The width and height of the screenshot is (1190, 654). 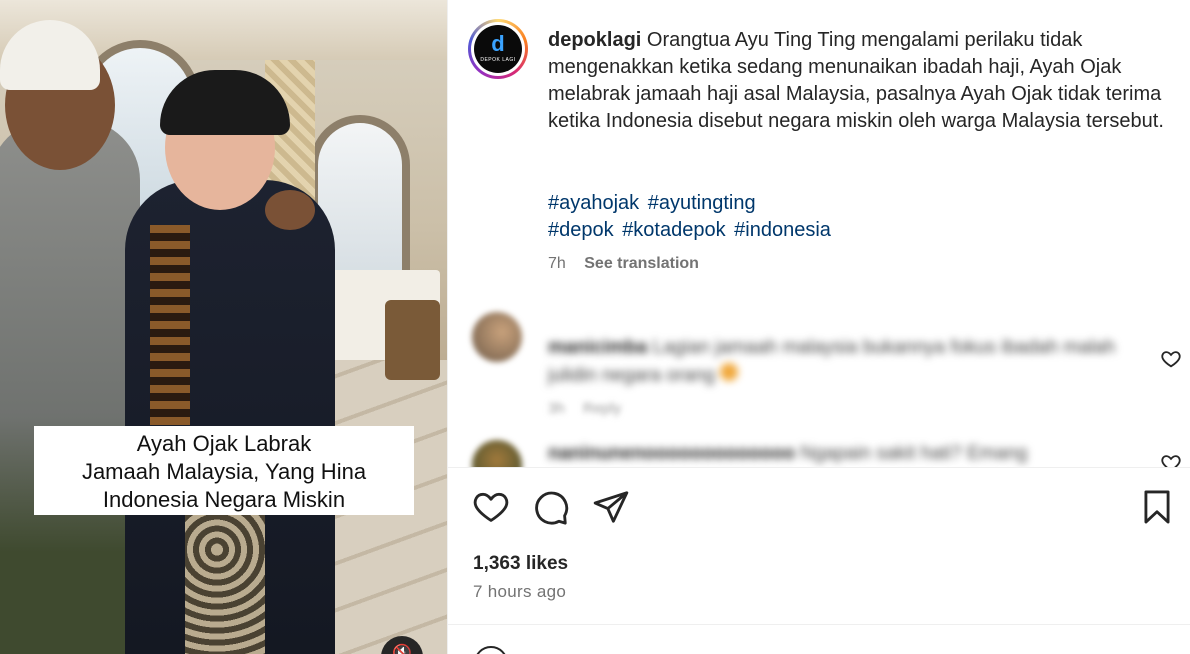 I want to click on comment-bubble-icon, so click(x=551, y=507).